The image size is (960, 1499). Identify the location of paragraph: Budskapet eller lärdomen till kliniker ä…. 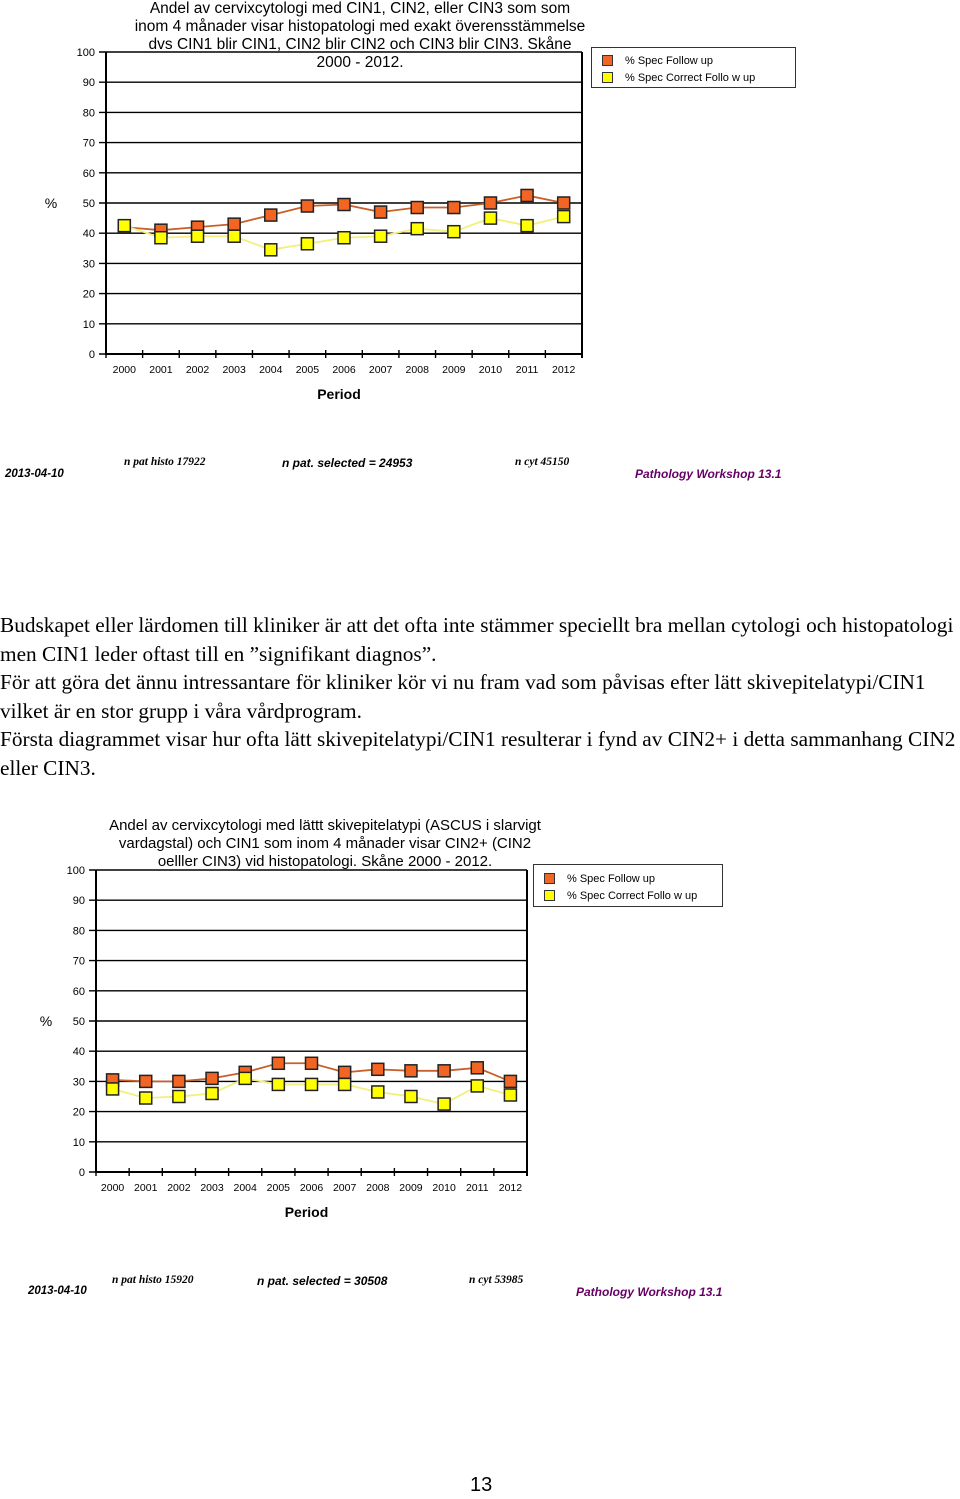
(477, 639).